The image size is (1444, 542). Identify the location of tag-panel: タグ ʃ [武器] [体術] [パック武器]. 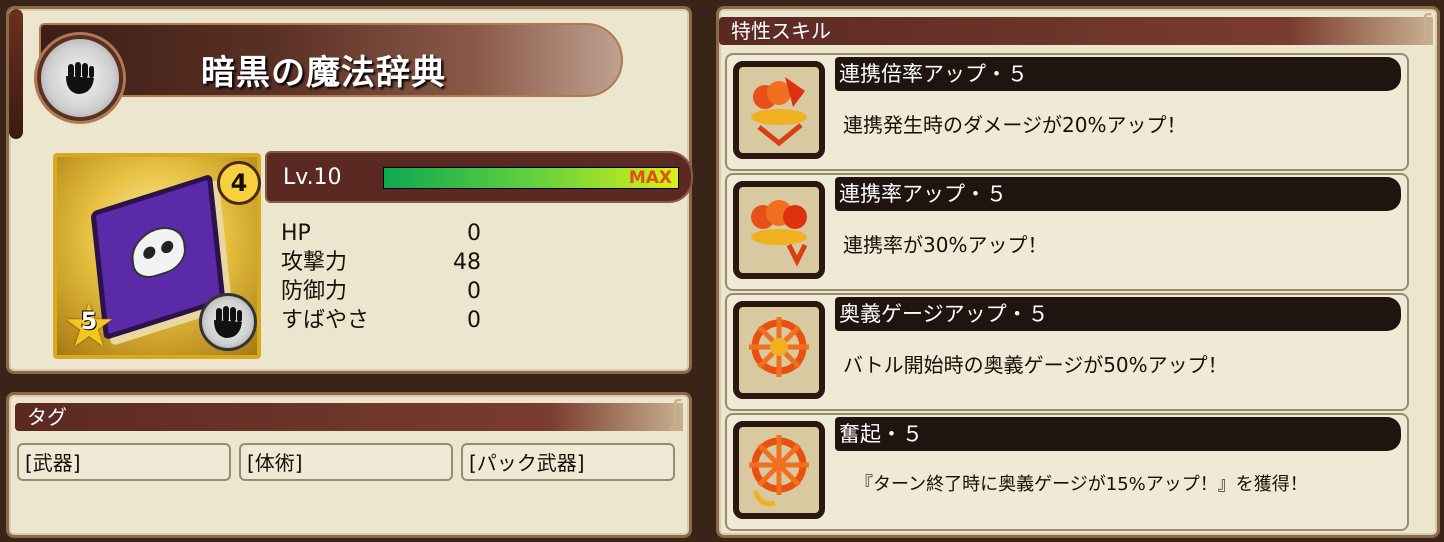
(349, 465).